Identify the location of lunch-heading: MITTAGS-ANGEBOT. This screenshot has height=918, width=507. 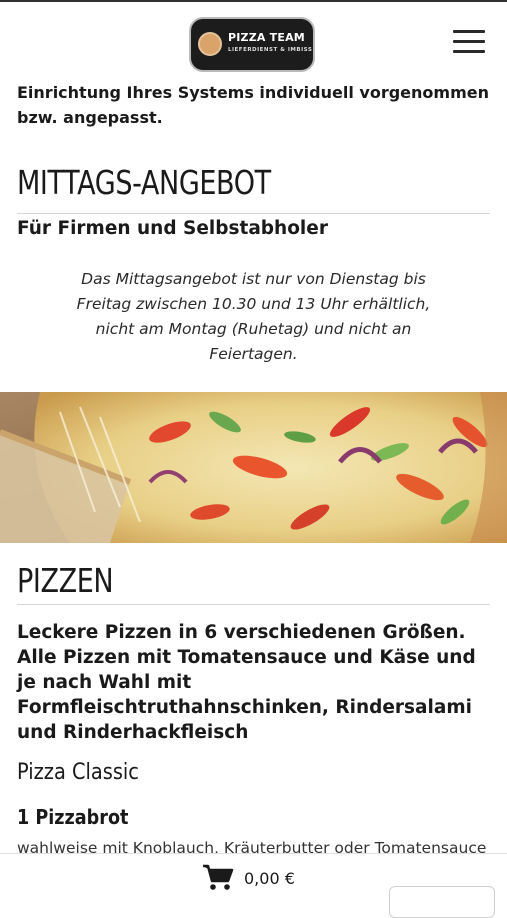
(144, 182).